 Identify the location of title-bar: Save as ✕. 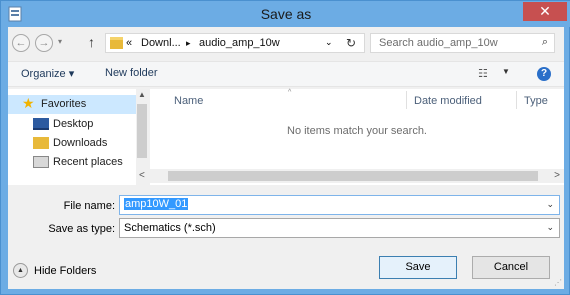
(285, 14).